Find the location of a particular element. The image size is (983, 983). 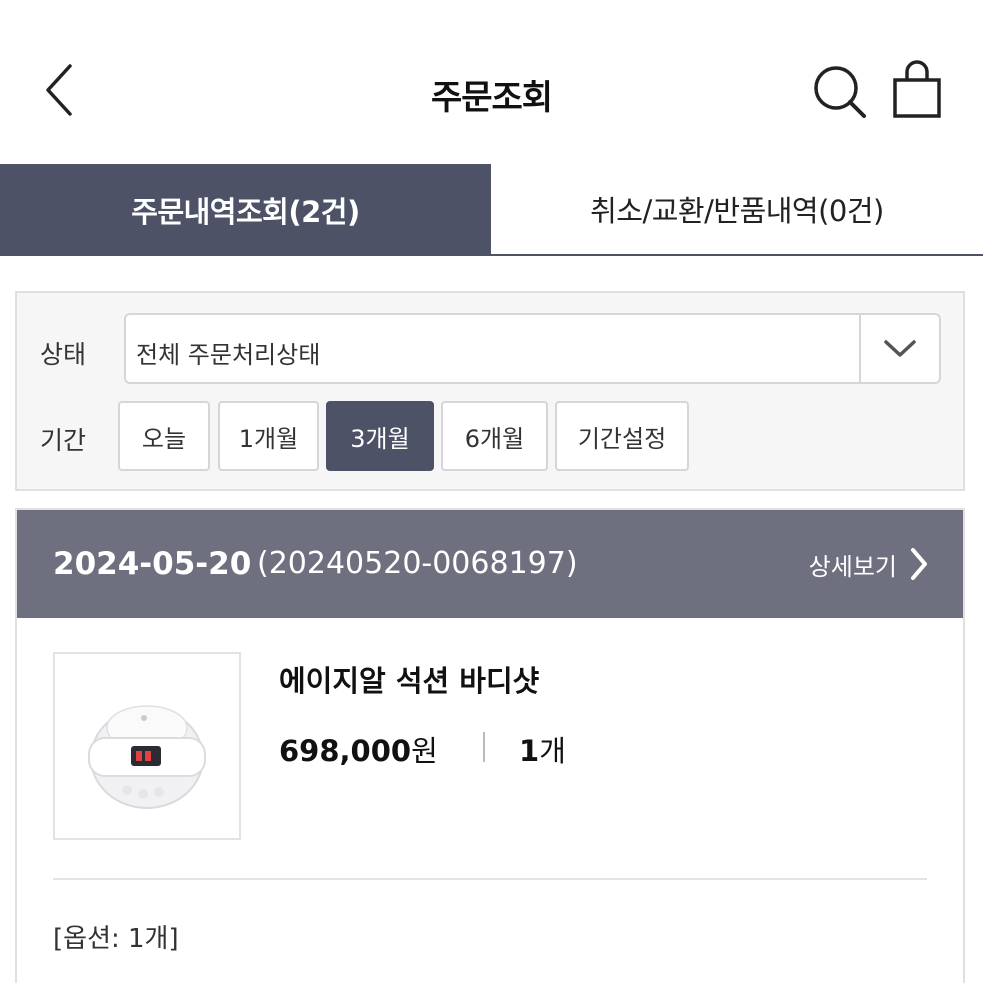

search-icon is located at coordinates (840, 92).